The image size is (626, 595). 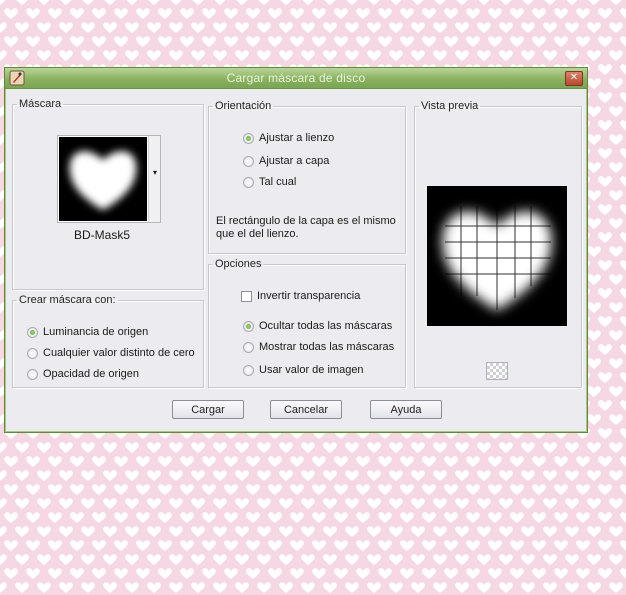 I want to click on orientation-note-line2: que el del lienzo., so click(x=257, y=234).